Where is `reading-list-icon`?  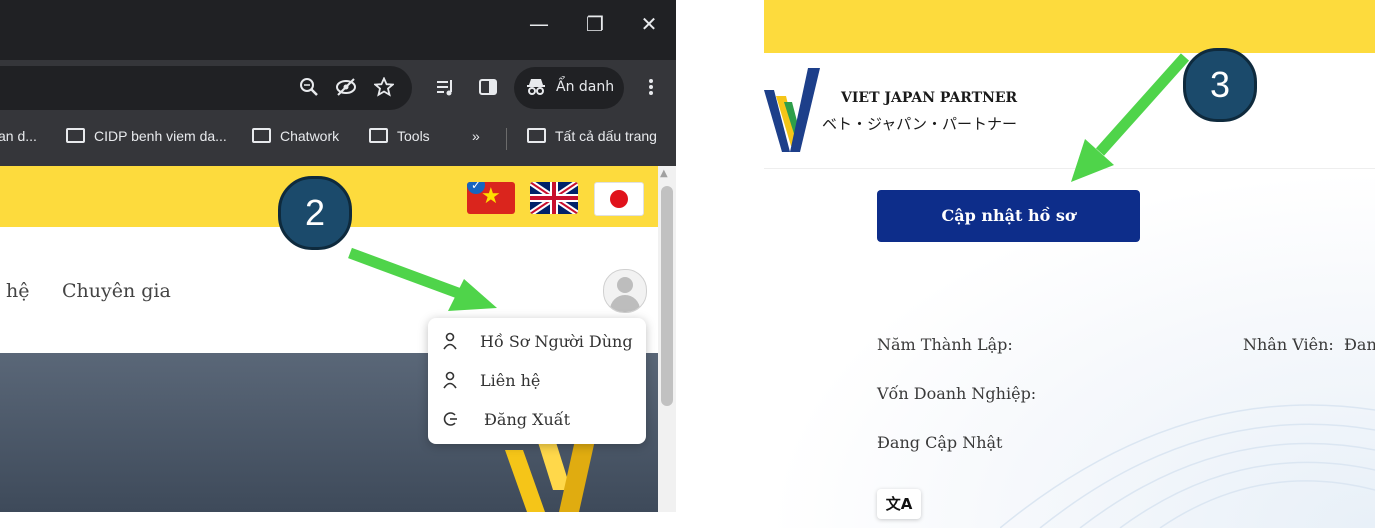
reading-list-icon is located at coordinates (445, 89).